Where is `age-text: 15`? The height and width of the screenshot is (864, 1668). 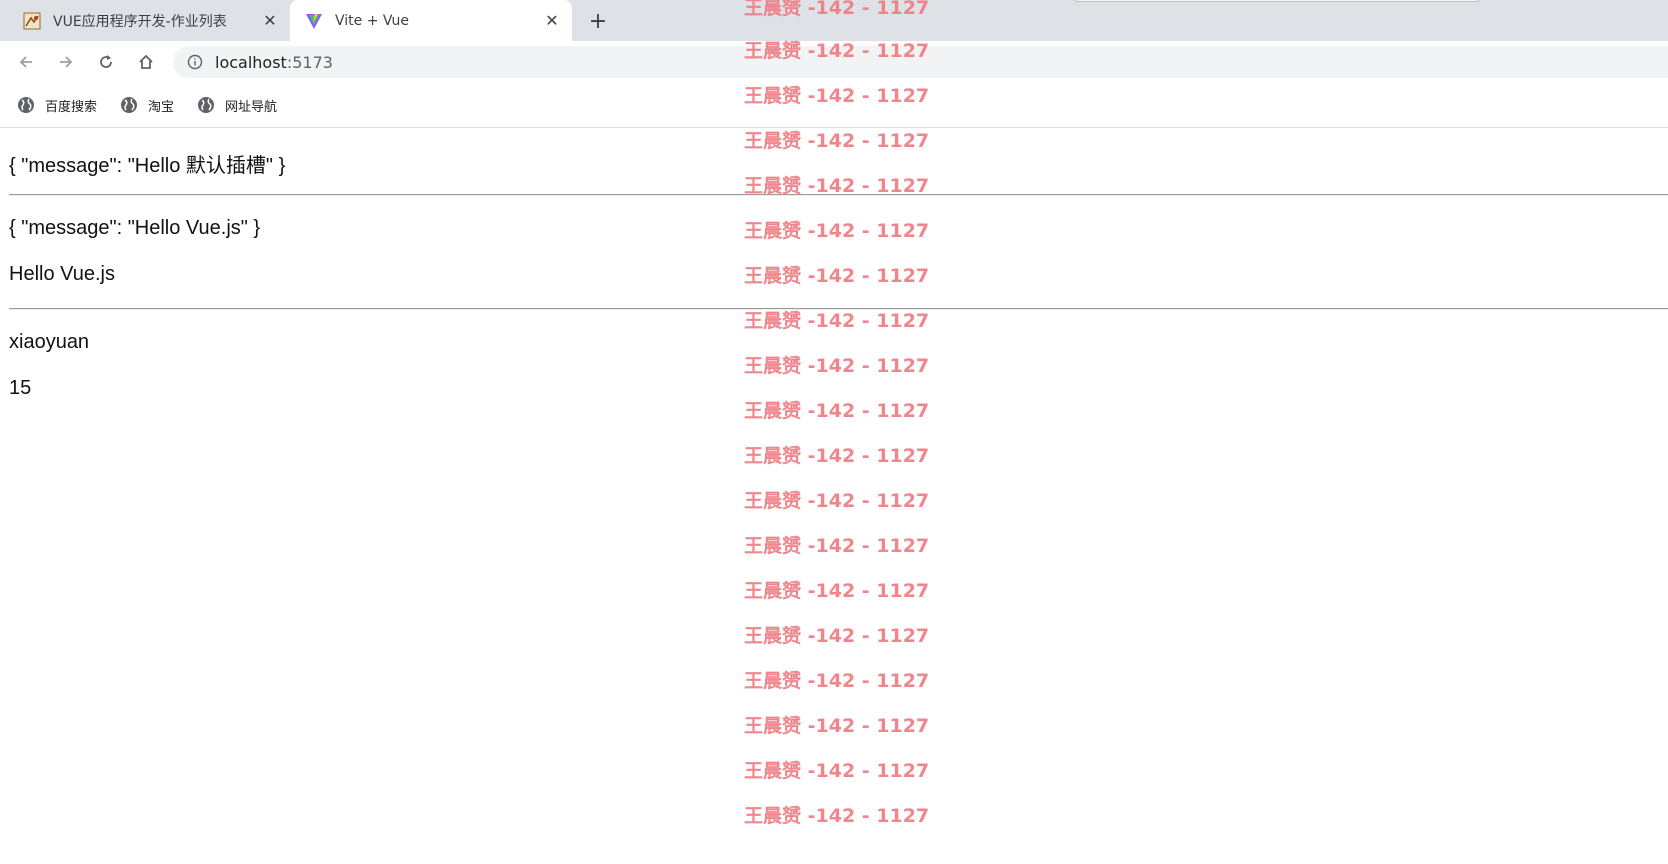
age-text: 15 is located at coordinates (20, 388).